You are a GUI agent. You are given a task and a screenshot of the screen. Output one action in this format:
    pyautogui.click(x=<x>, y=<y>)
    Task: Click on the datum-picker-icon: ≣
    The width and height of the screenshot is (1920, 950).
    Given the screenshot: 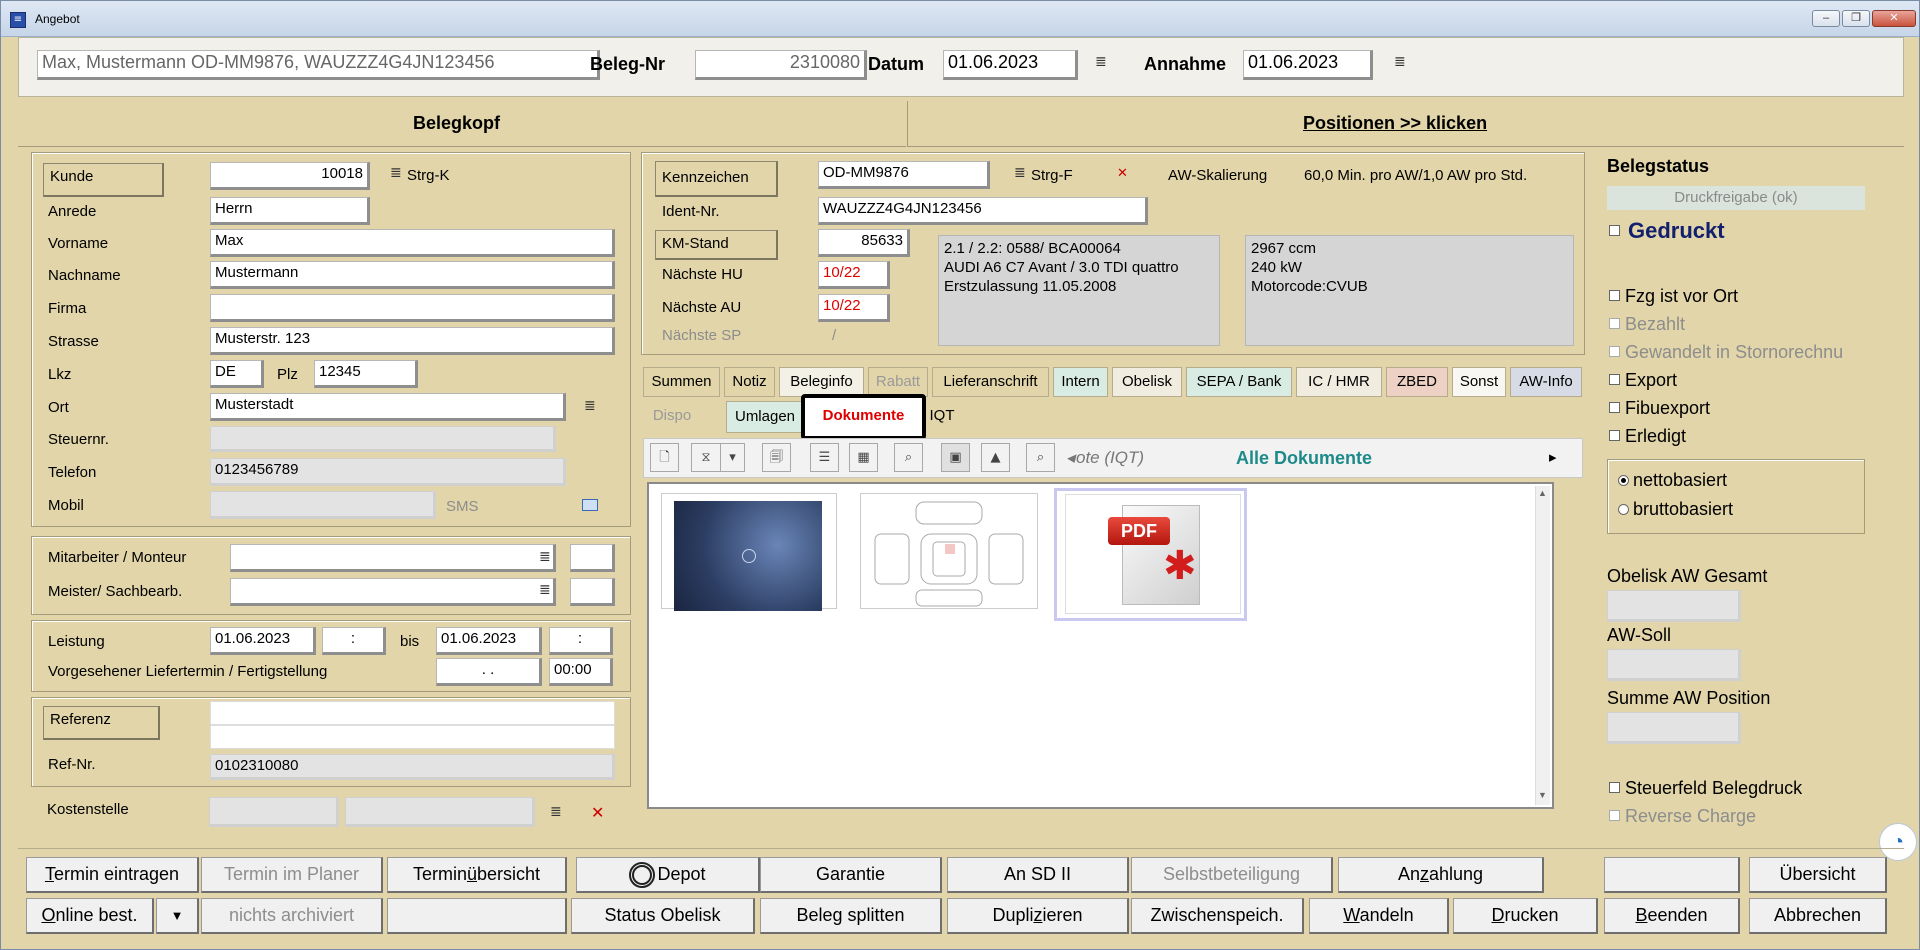 What is the action you would take?
    pyautogui.click(x=1101, y=62)
    